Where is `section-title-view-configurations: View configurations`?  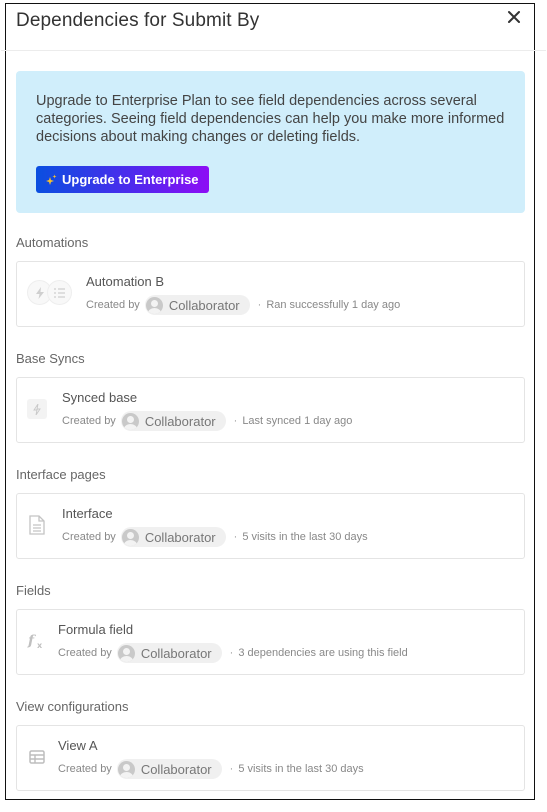 section-title-view-configurations: View configurations is located at coordinates (72, 706).